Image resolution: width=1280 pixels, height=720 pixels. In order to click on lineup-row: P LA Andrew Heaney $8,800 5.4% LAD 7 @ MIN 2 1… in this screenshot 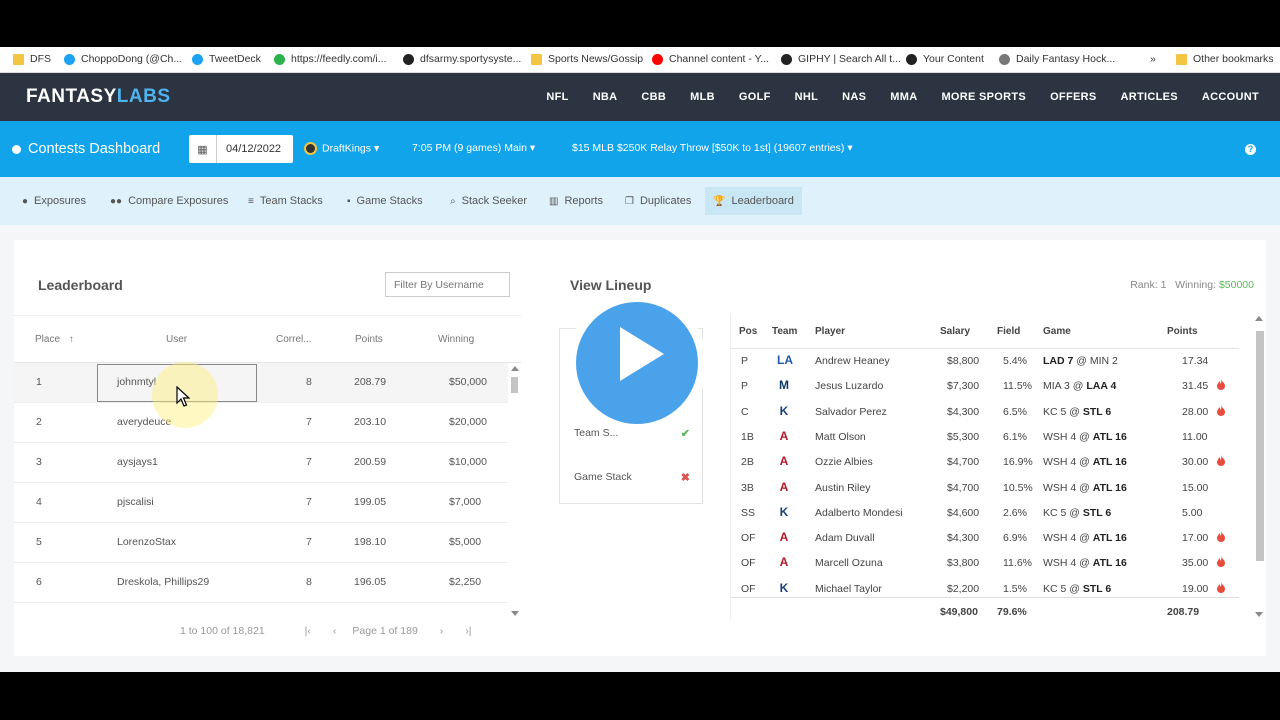, I will do `click(985, 361)`.